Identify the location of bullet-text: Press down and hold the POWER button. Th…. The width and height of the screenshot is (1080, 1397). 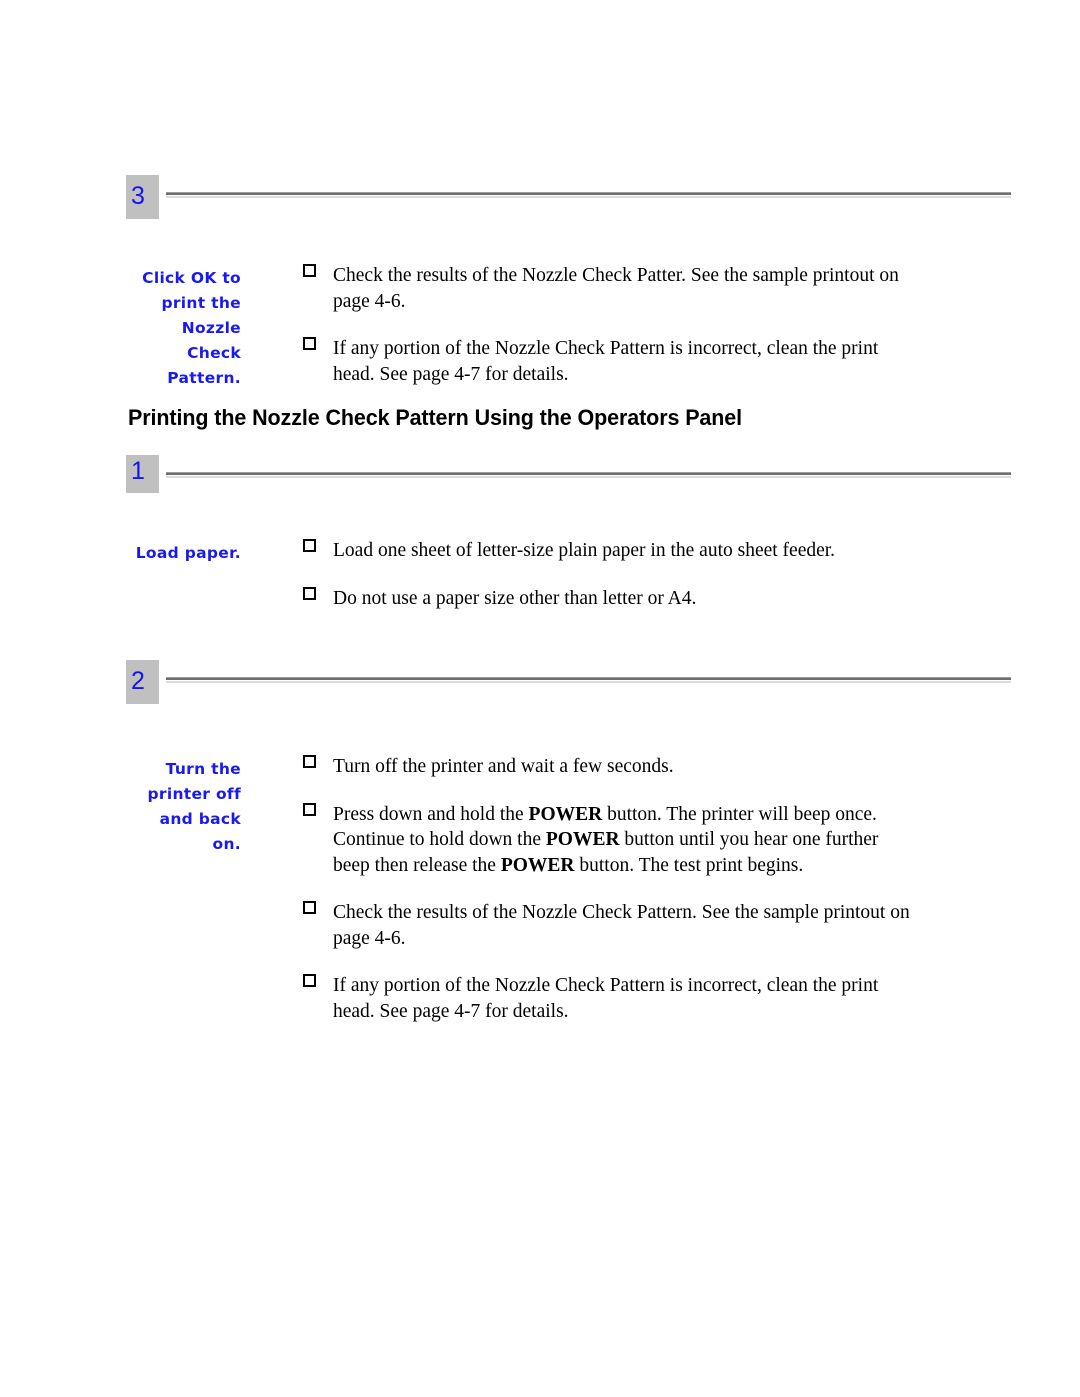
(606, 839).